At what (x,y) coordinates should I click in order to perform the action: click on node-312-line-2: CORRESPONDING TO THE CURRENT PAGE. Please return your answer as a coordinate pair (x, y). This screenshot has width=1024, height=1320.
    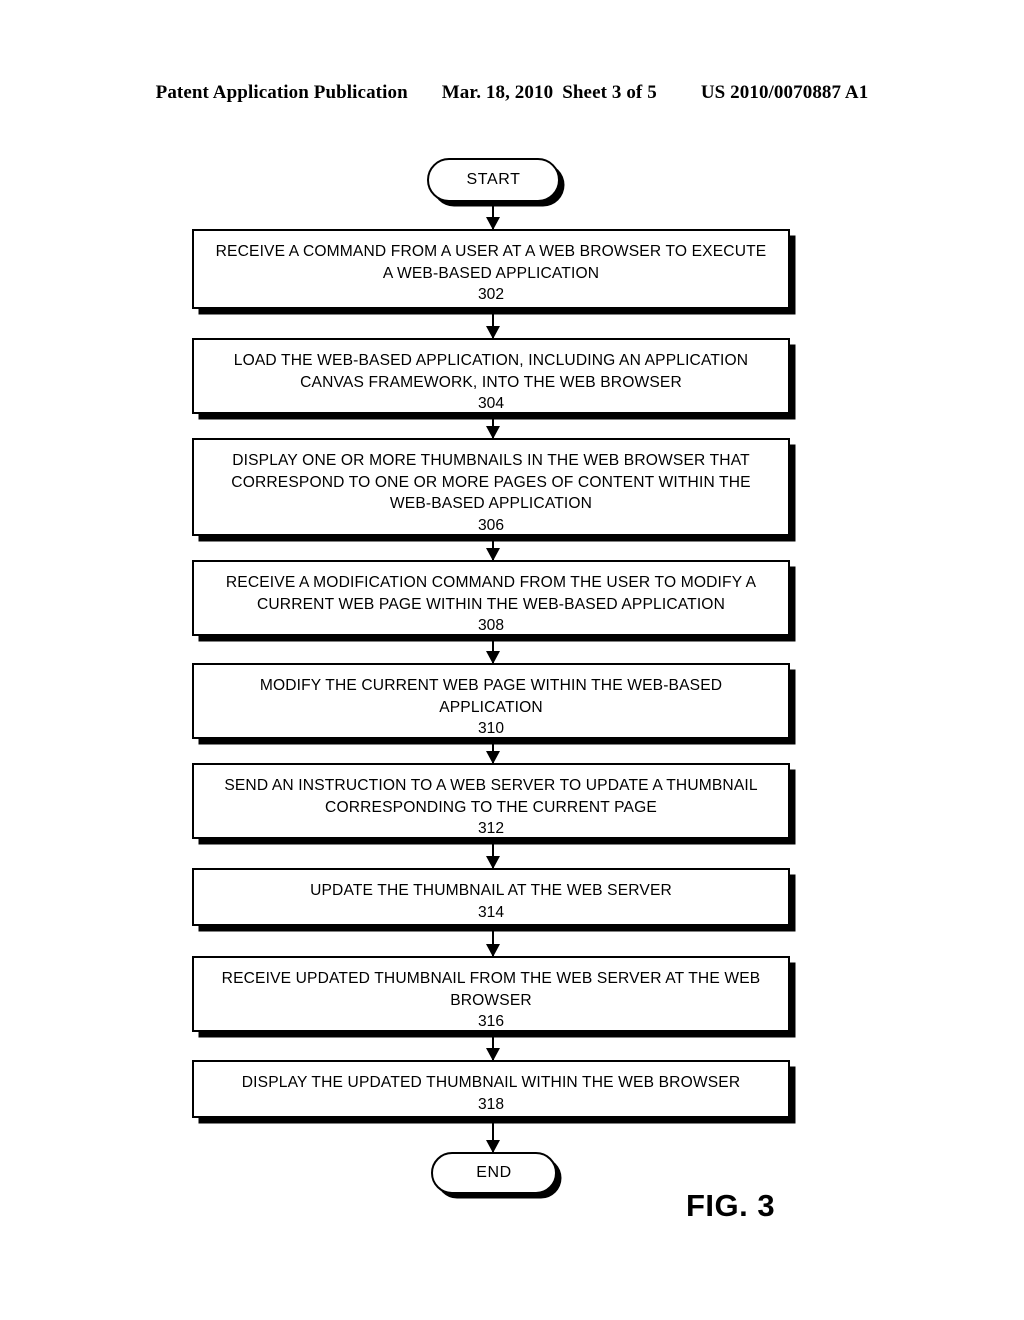
    Looking at the image, I should click on (491, 807).